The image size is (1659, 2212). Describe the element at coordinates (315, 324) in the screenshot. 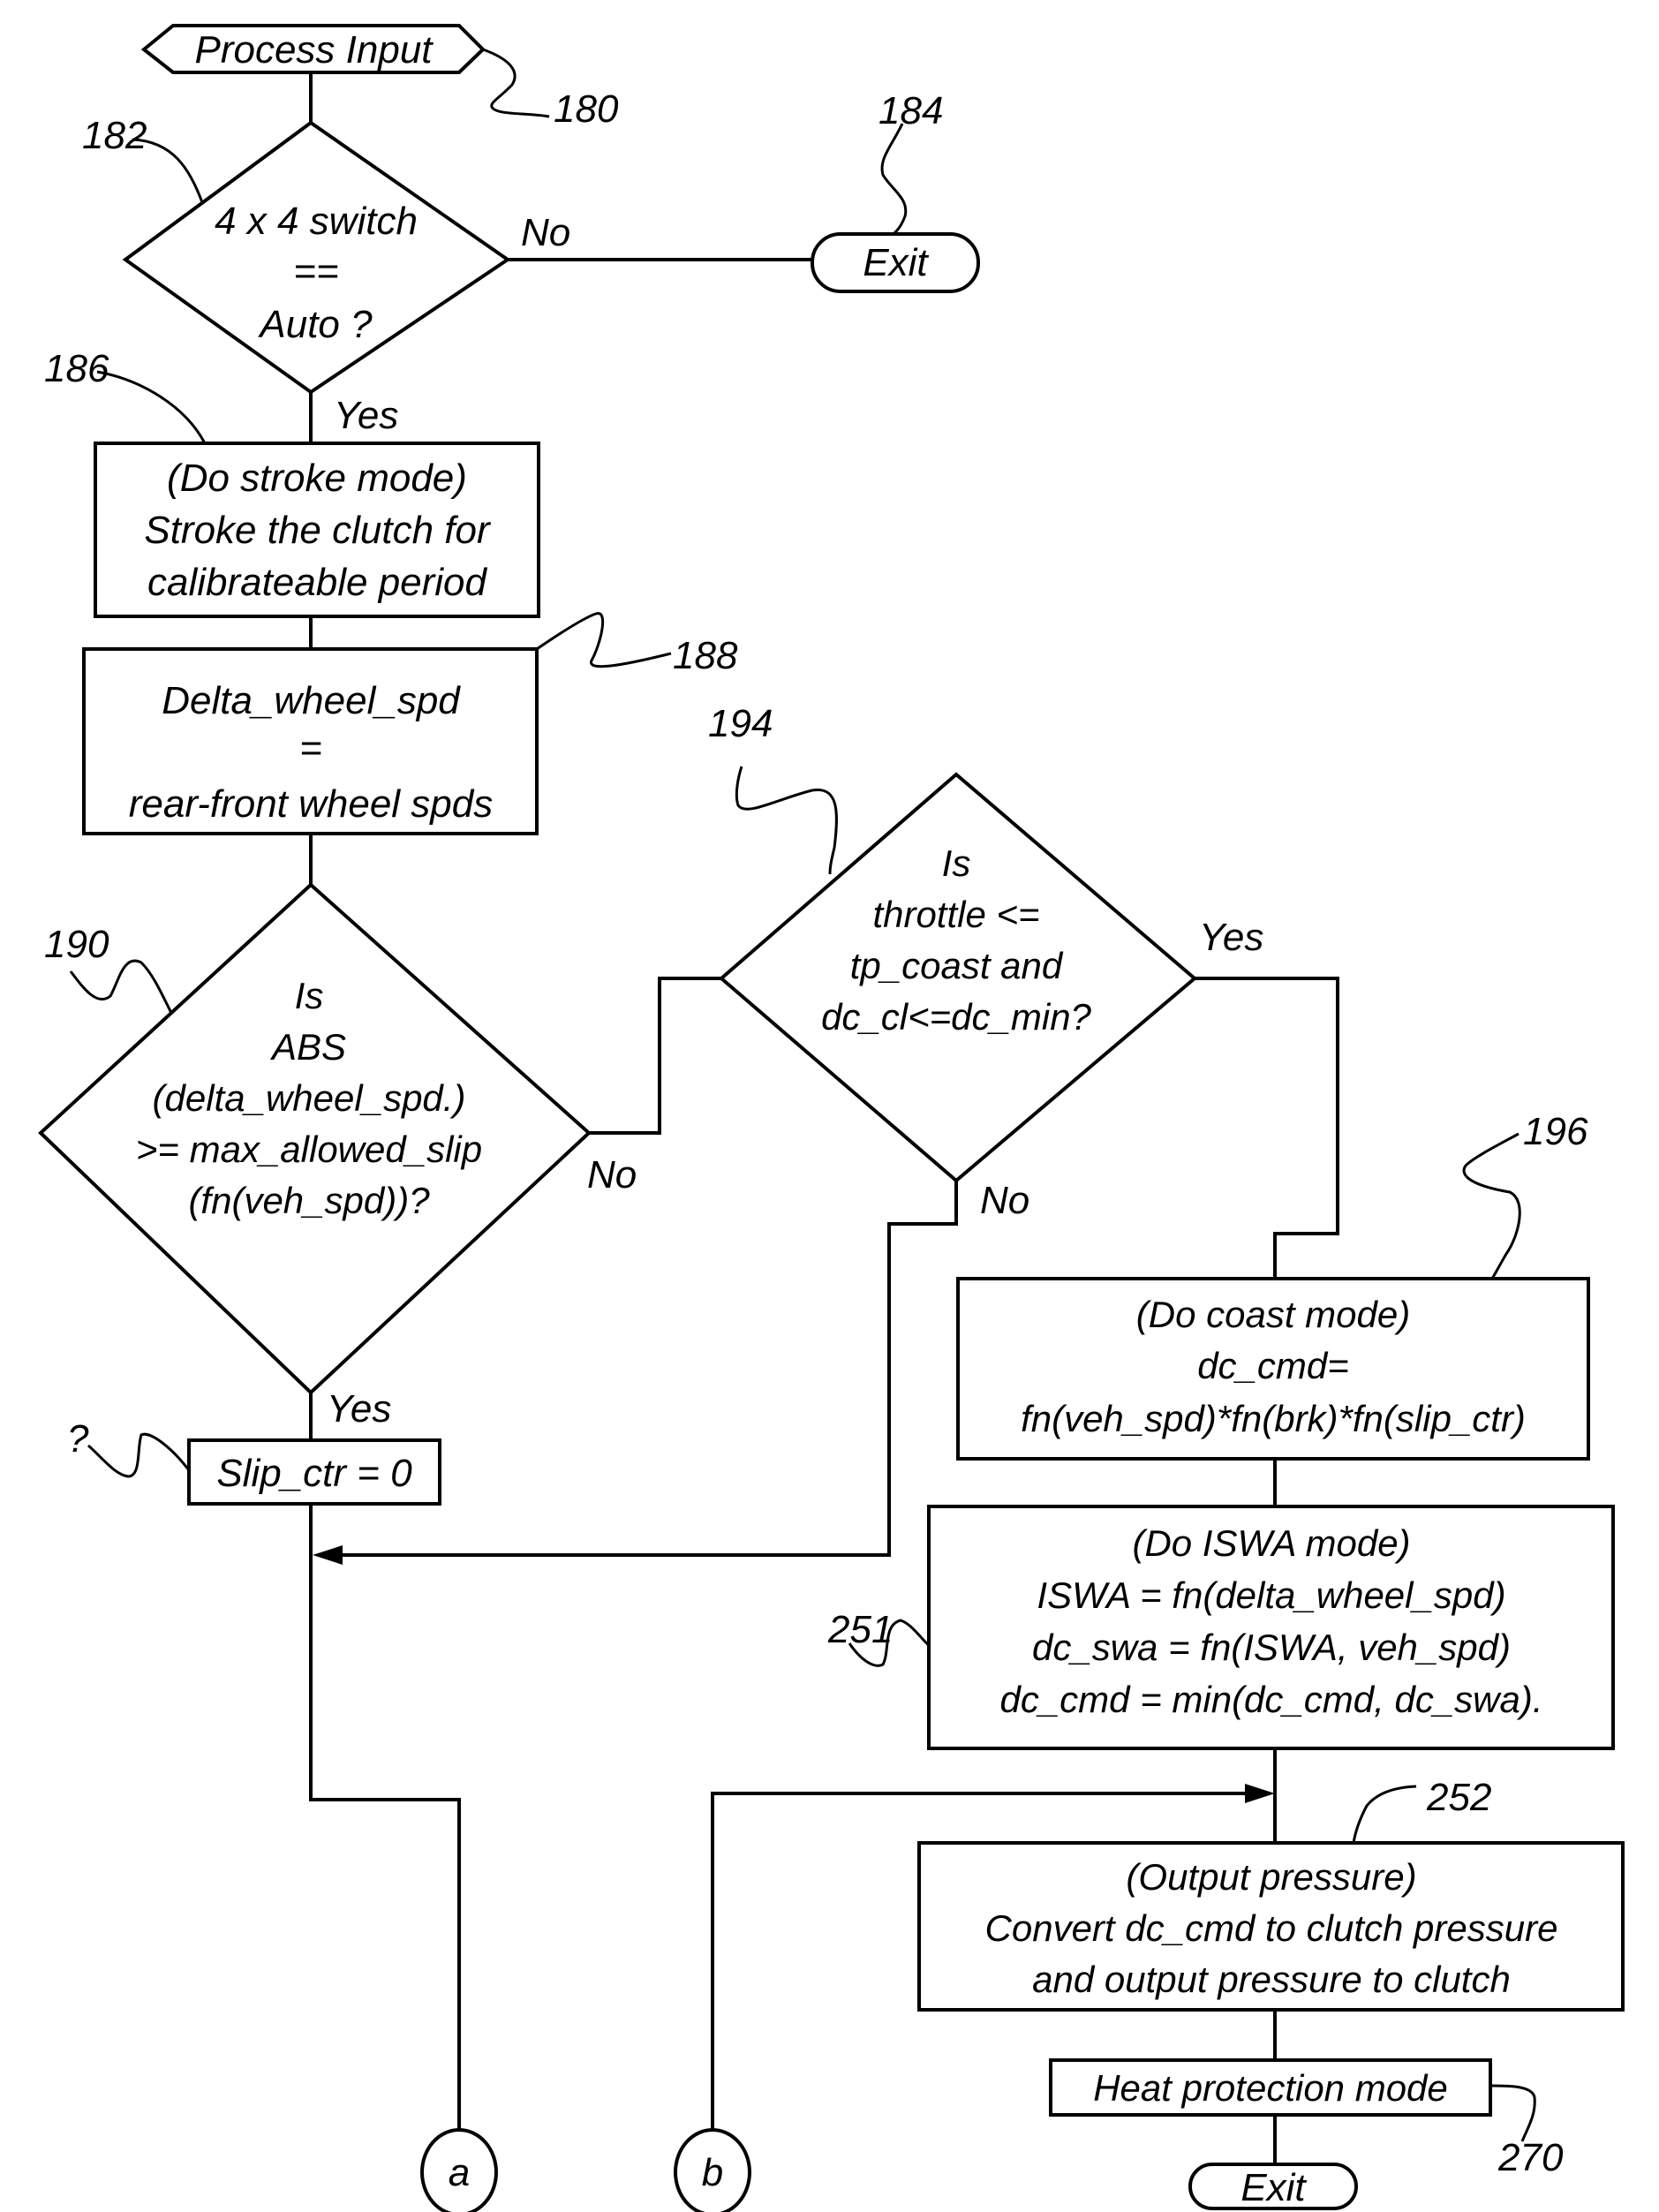

I see `switch-check-line-3: Auto ?` at that location.